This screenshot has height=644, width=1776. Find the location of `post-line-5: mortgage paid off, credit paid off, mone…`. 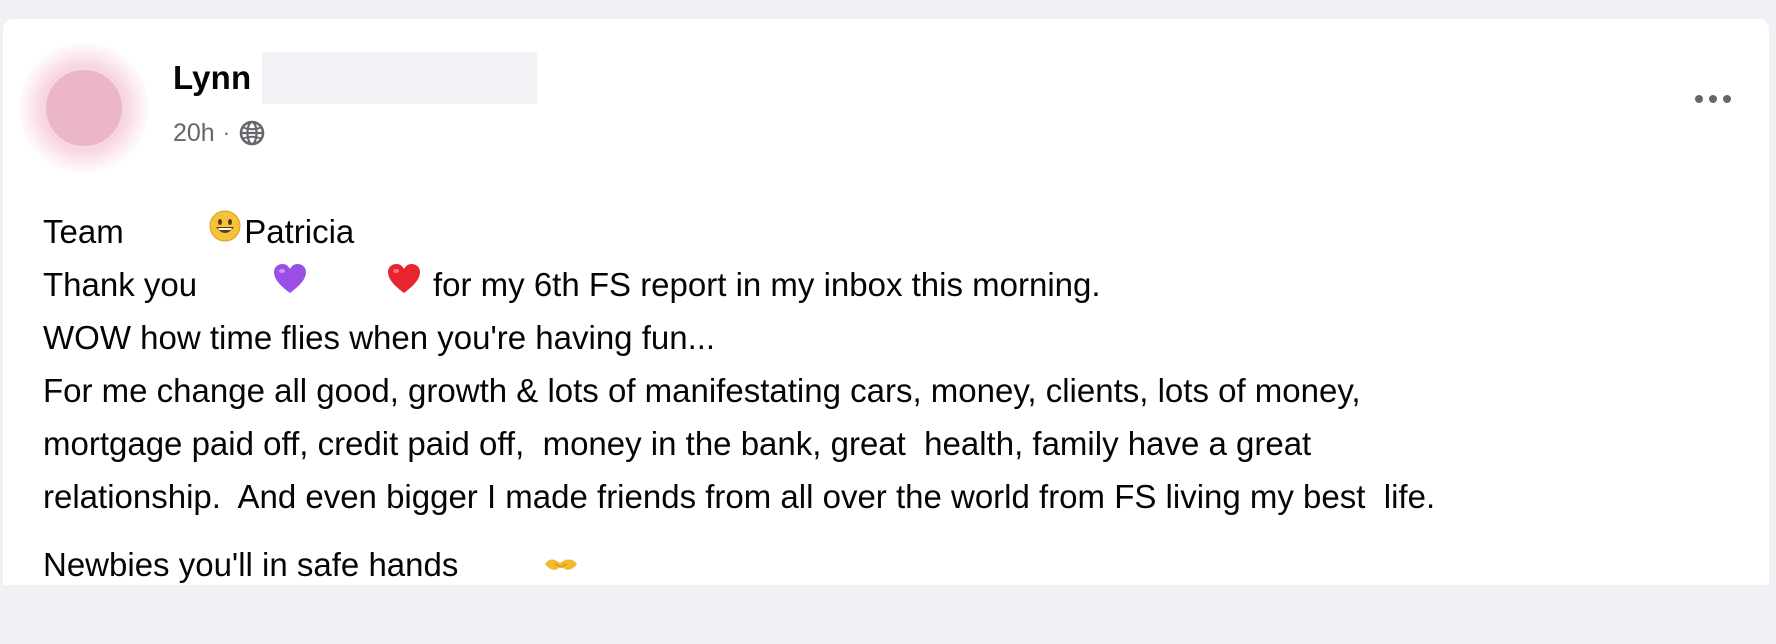

post-line-5: mortgage paid off, credit paid off, mone… is located at coordinates (677, 443).